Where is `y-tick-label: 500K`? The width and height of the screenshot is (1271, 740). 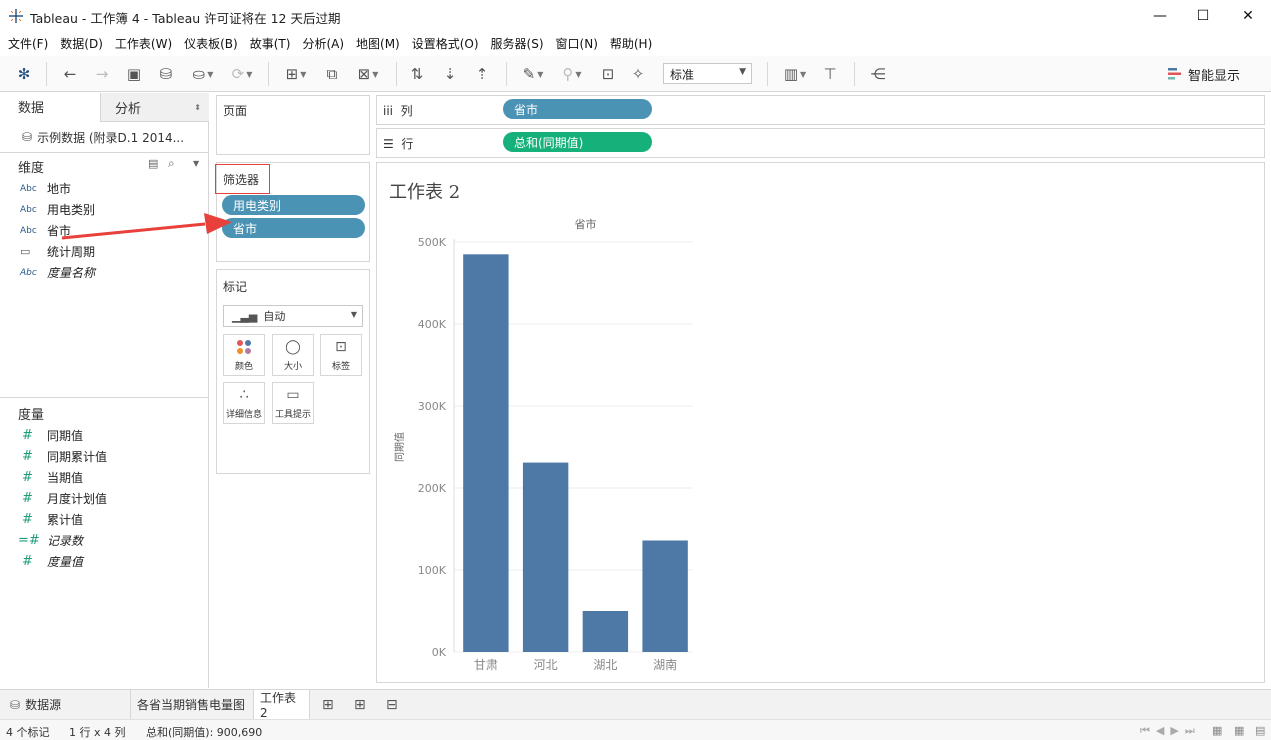
y-tick-label: 500K is located at coordinates (432, 242).